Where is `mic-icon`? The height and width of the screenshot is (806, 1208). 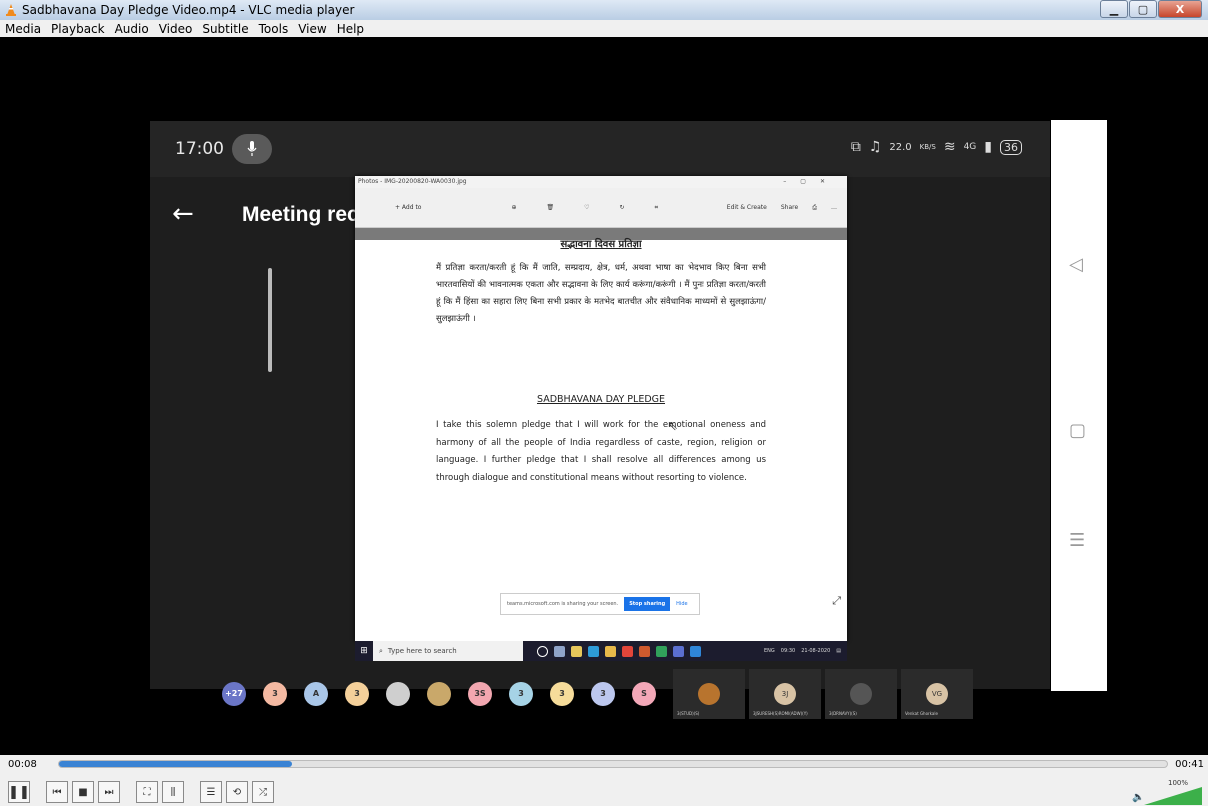 mic-icon is located at coordinates (252, 149).